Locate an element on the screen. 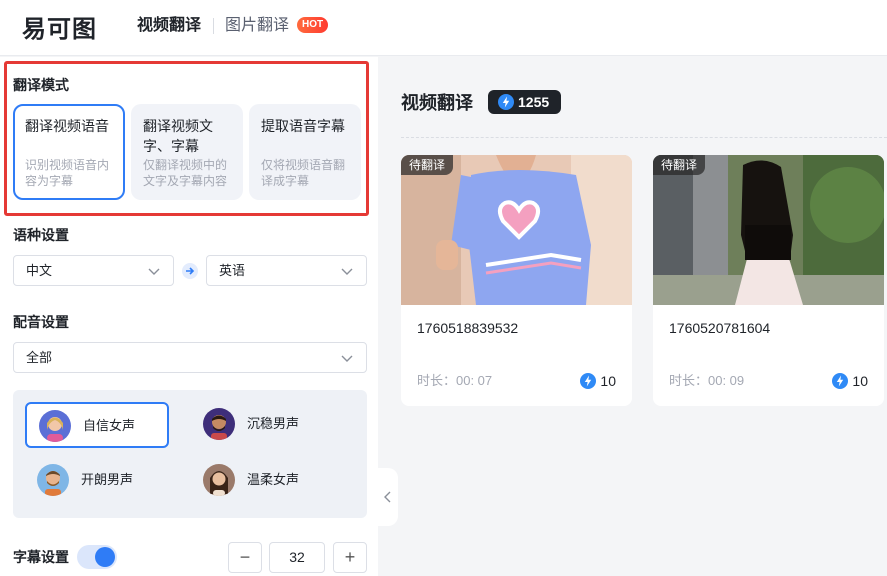 The width and height of the screenshot is (887, 576). chevron-left-icon is located at coordinates (388, 498).